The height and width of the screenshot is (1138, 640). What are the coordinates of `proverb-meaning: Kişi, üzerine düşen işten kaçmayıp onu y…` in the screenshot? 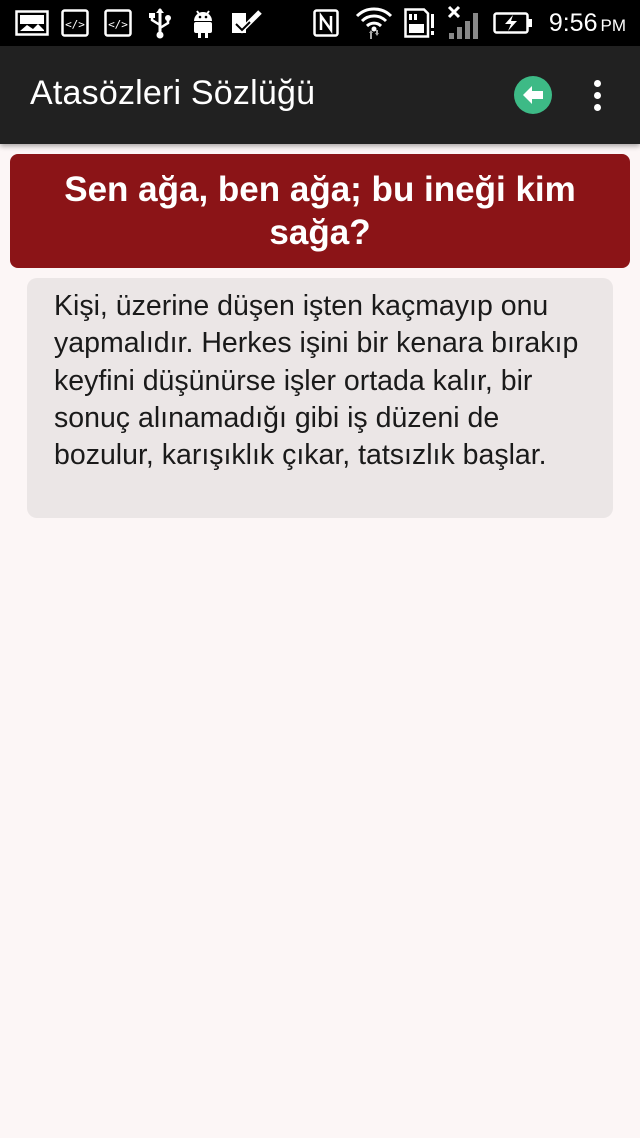 It's located at (316, 381).